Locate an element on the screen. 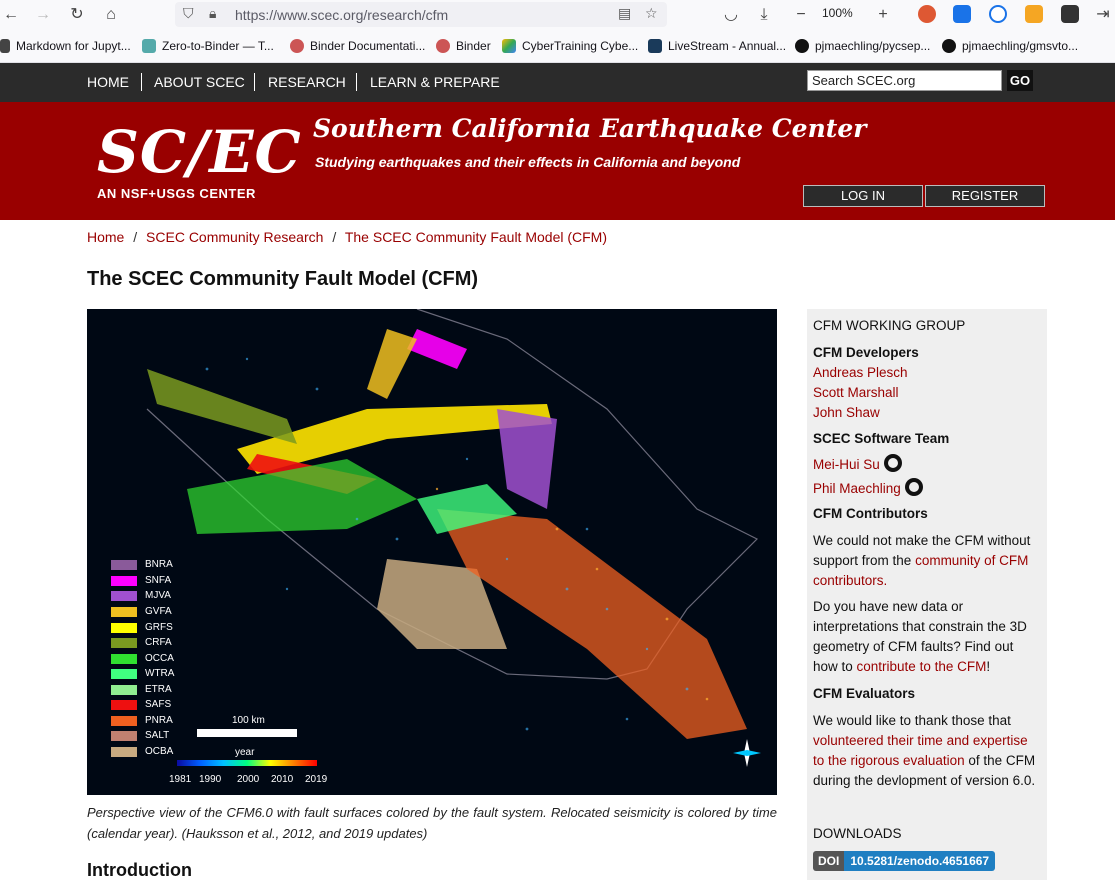 The width and height of the screenshot is (1115, 881). site-search-input: Search SCEC.org is located at coordinates (904, 80).